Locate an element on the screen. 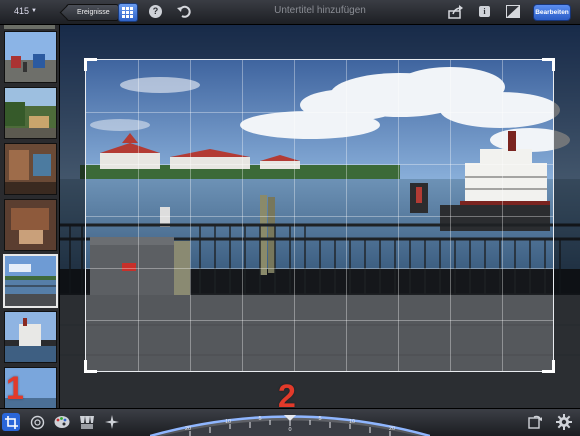 Image resolution: width=580 pixels, height=436 pixels. chevron-down-icon: ▼ is located at coordinates (34, 11).